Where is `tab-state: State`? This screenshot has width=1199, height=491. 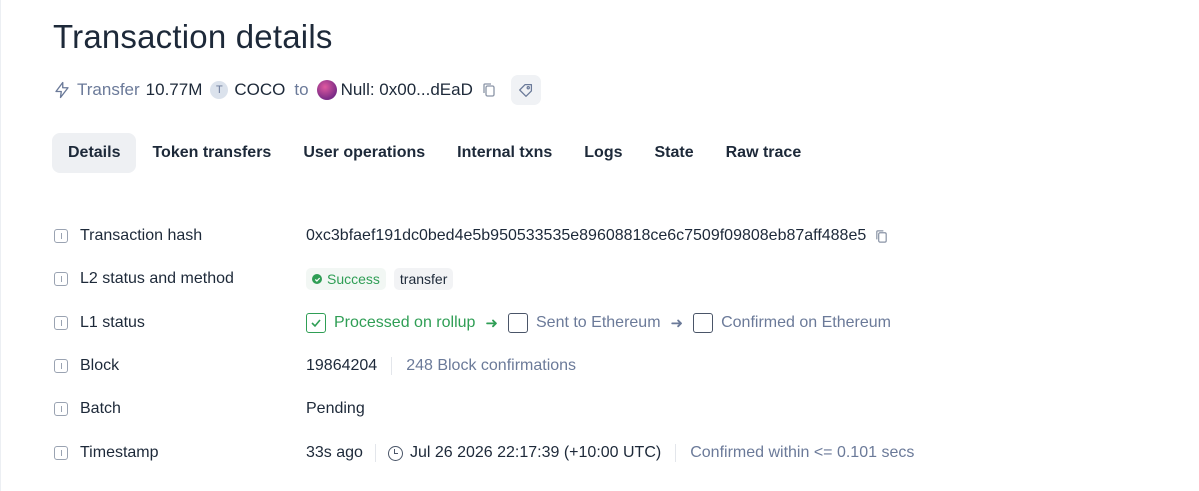
tab-state: State is located at coordinates (674, 153).